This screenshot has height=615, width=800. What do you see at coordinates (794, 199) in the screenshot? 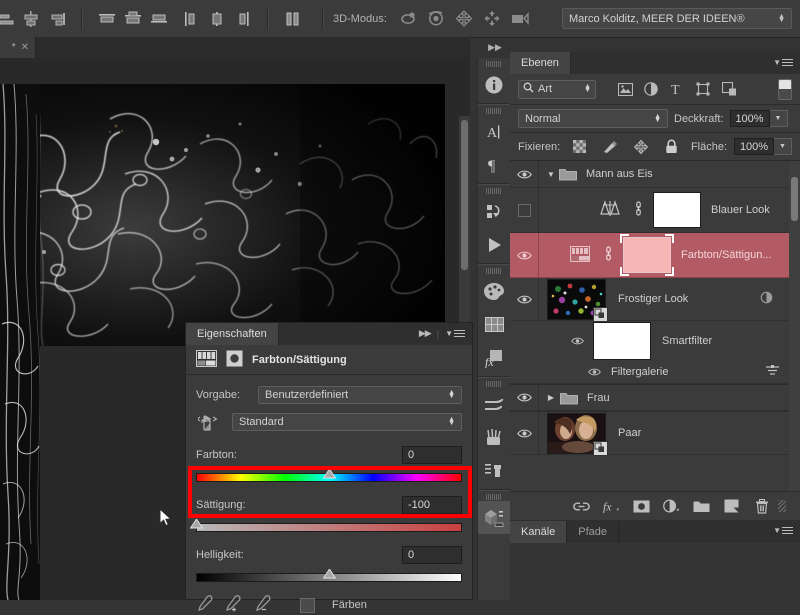
I see `layers-scroll-thumb` at bounding box center [794, 199].